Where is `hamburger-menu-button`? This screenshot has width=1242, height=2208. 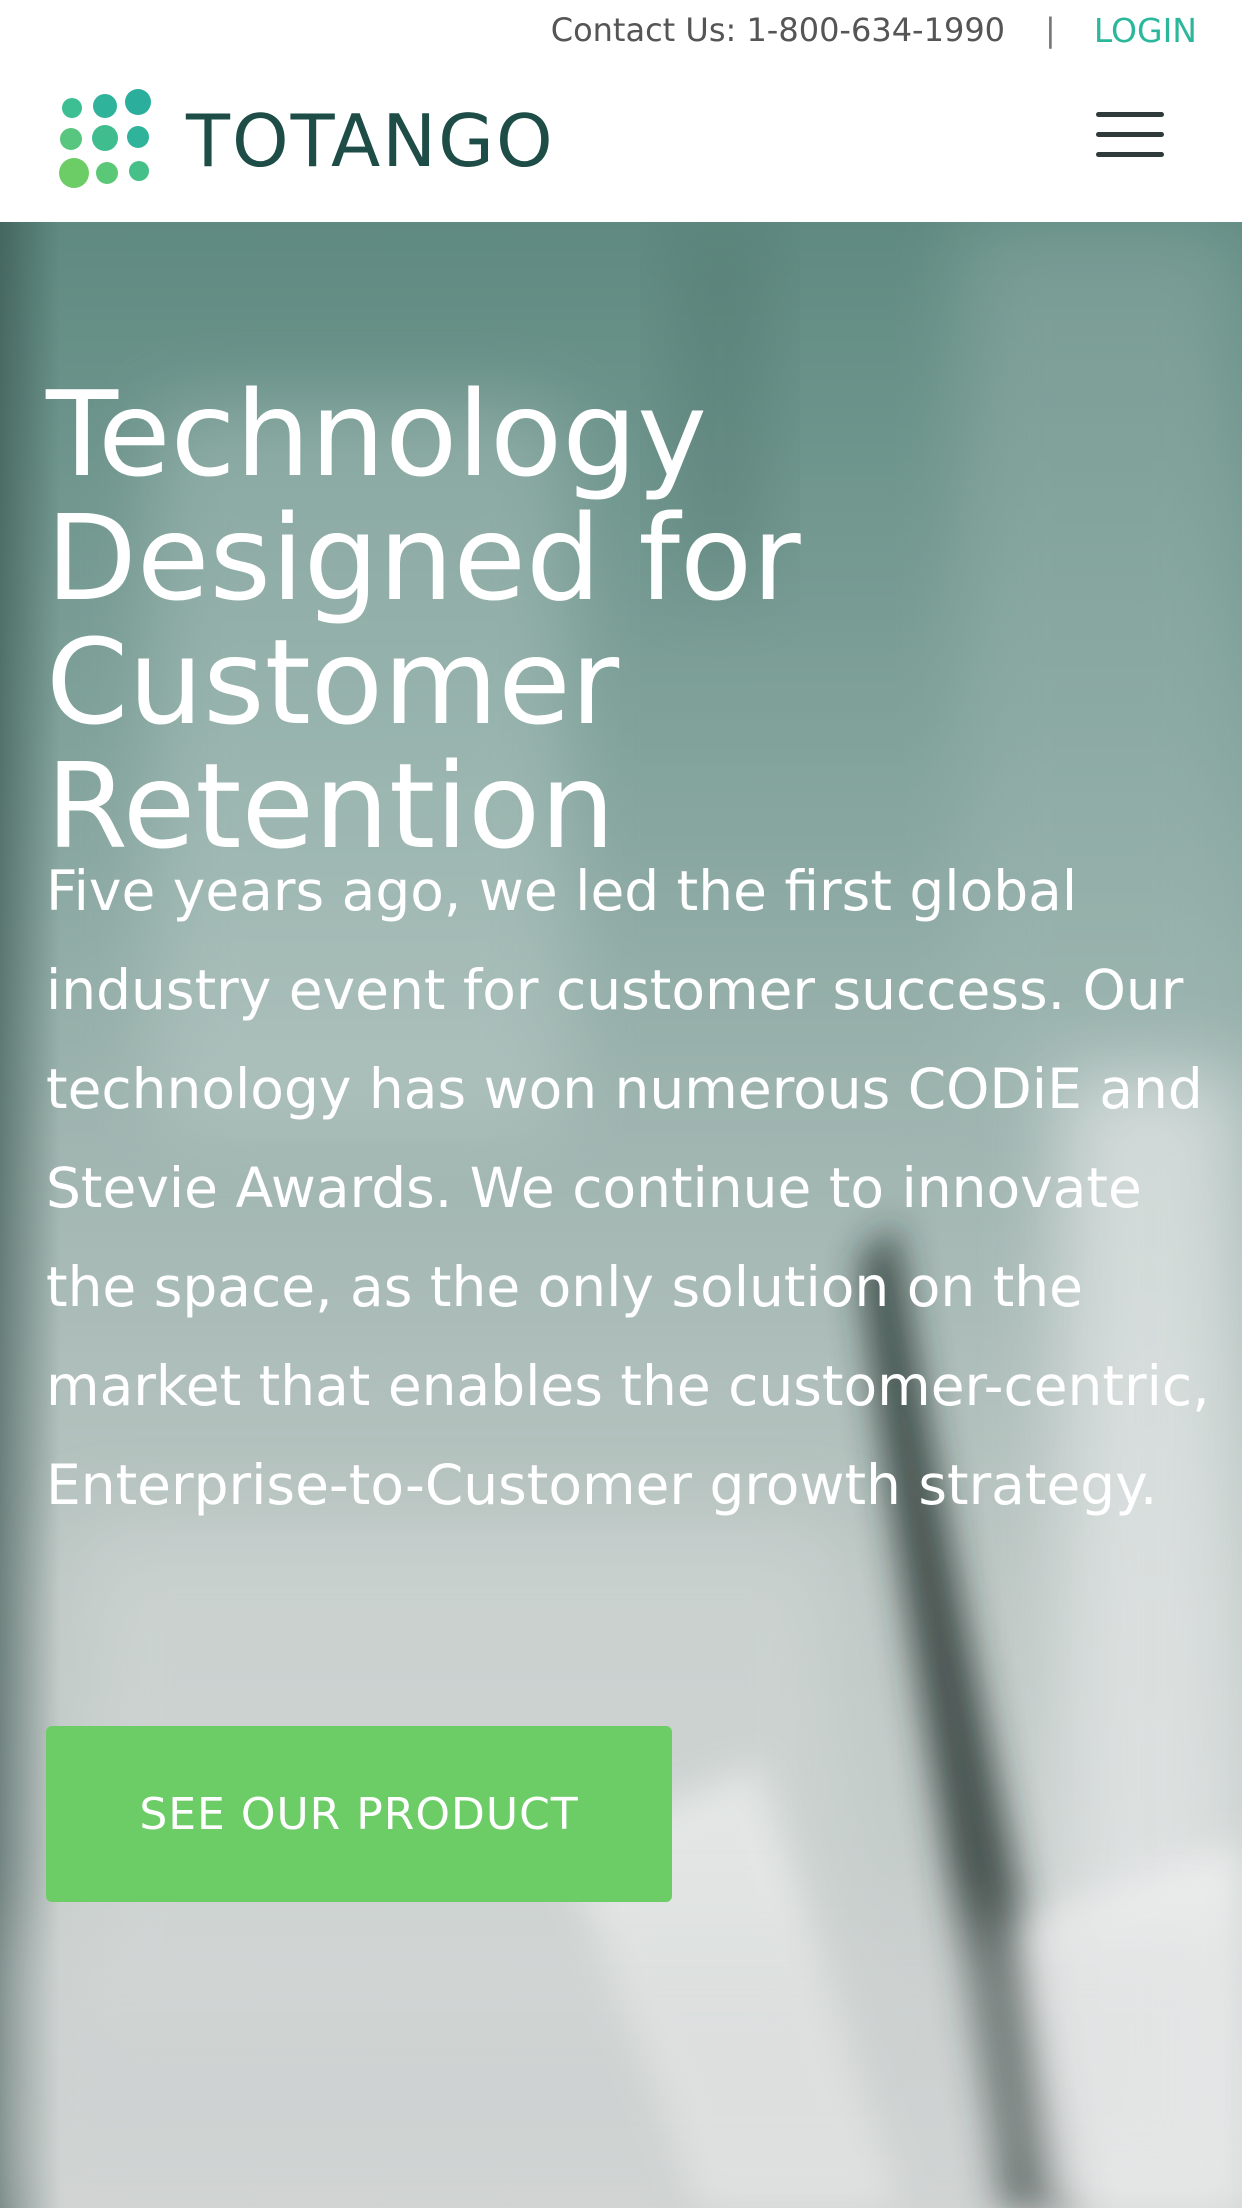 hamburger-menu-button is located at coordinates (1130, 135).